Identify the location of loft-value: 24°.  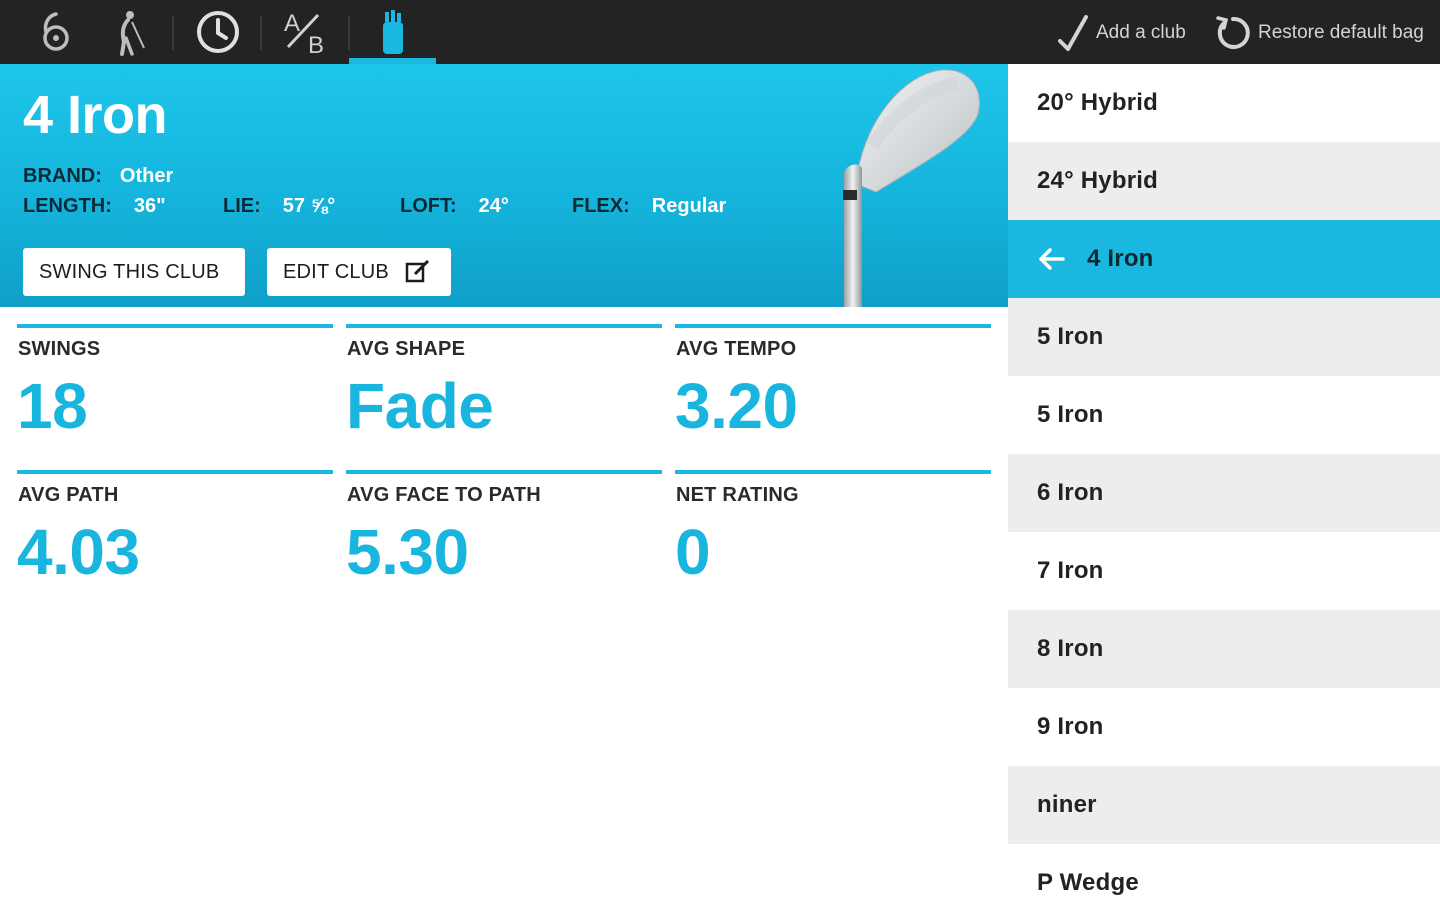
(493, 206).